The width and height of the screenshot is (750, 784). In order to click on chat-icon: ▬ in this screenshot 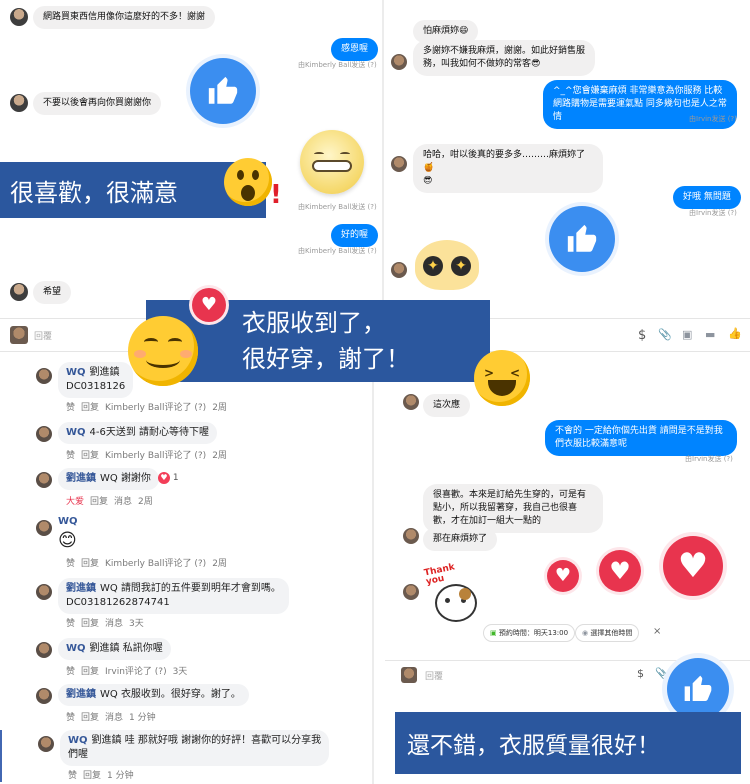, I will do `click(710, 334)`.